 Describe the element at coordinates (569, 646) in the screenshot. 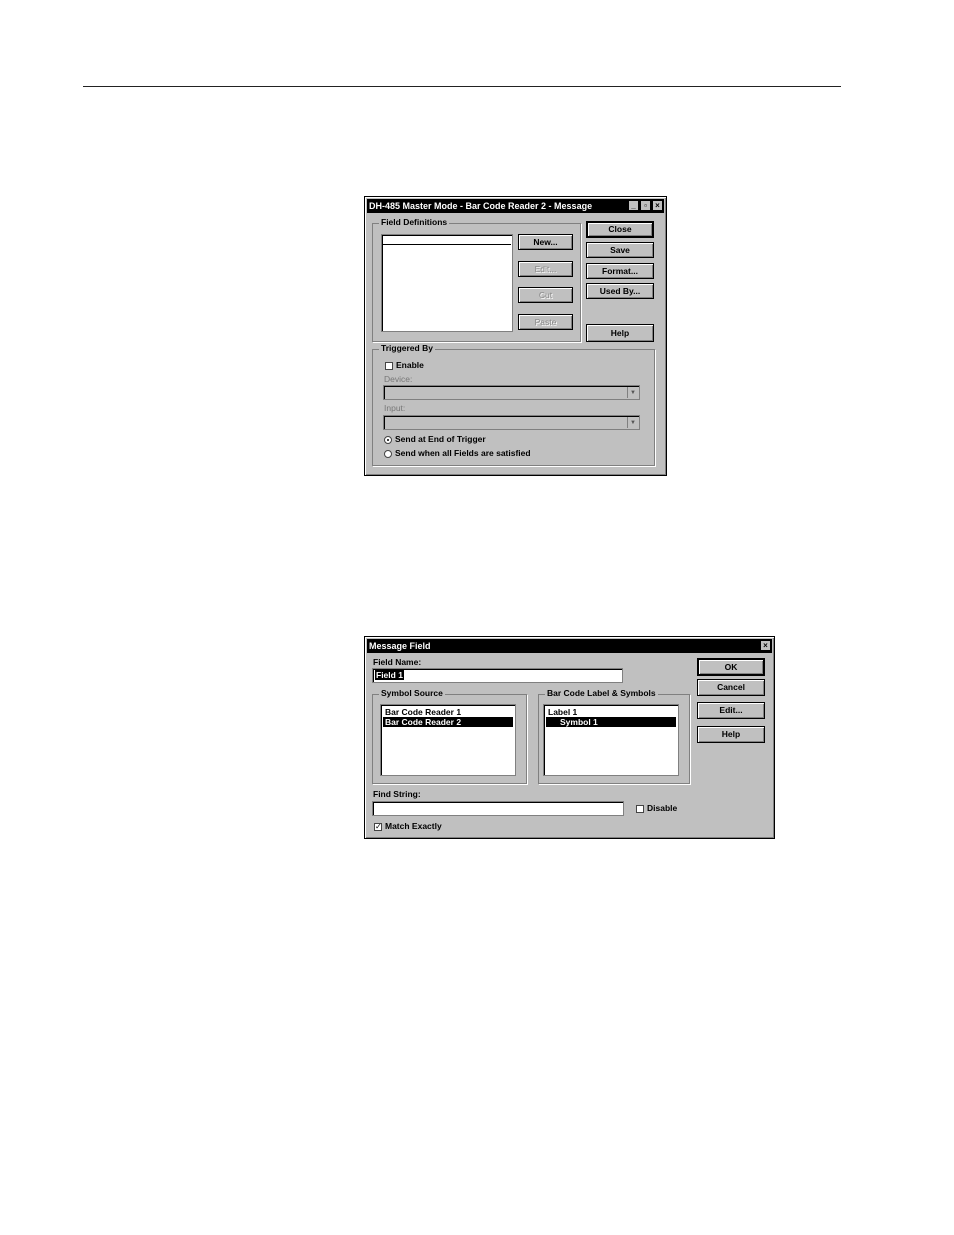

I see `message-field-titlebar: Message Field ×` at that location.